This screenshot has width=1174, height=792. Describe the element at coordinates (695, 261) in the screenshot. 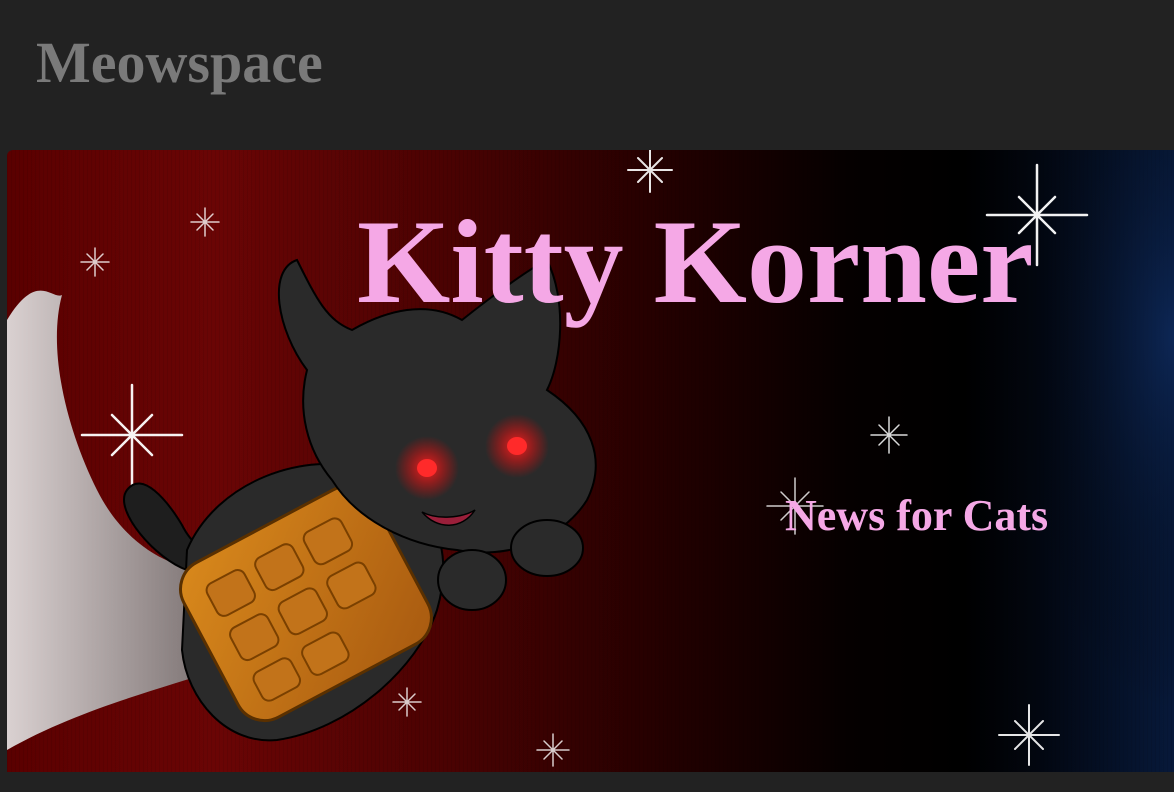

I see `hero-title: Kitty Korner` at that location.